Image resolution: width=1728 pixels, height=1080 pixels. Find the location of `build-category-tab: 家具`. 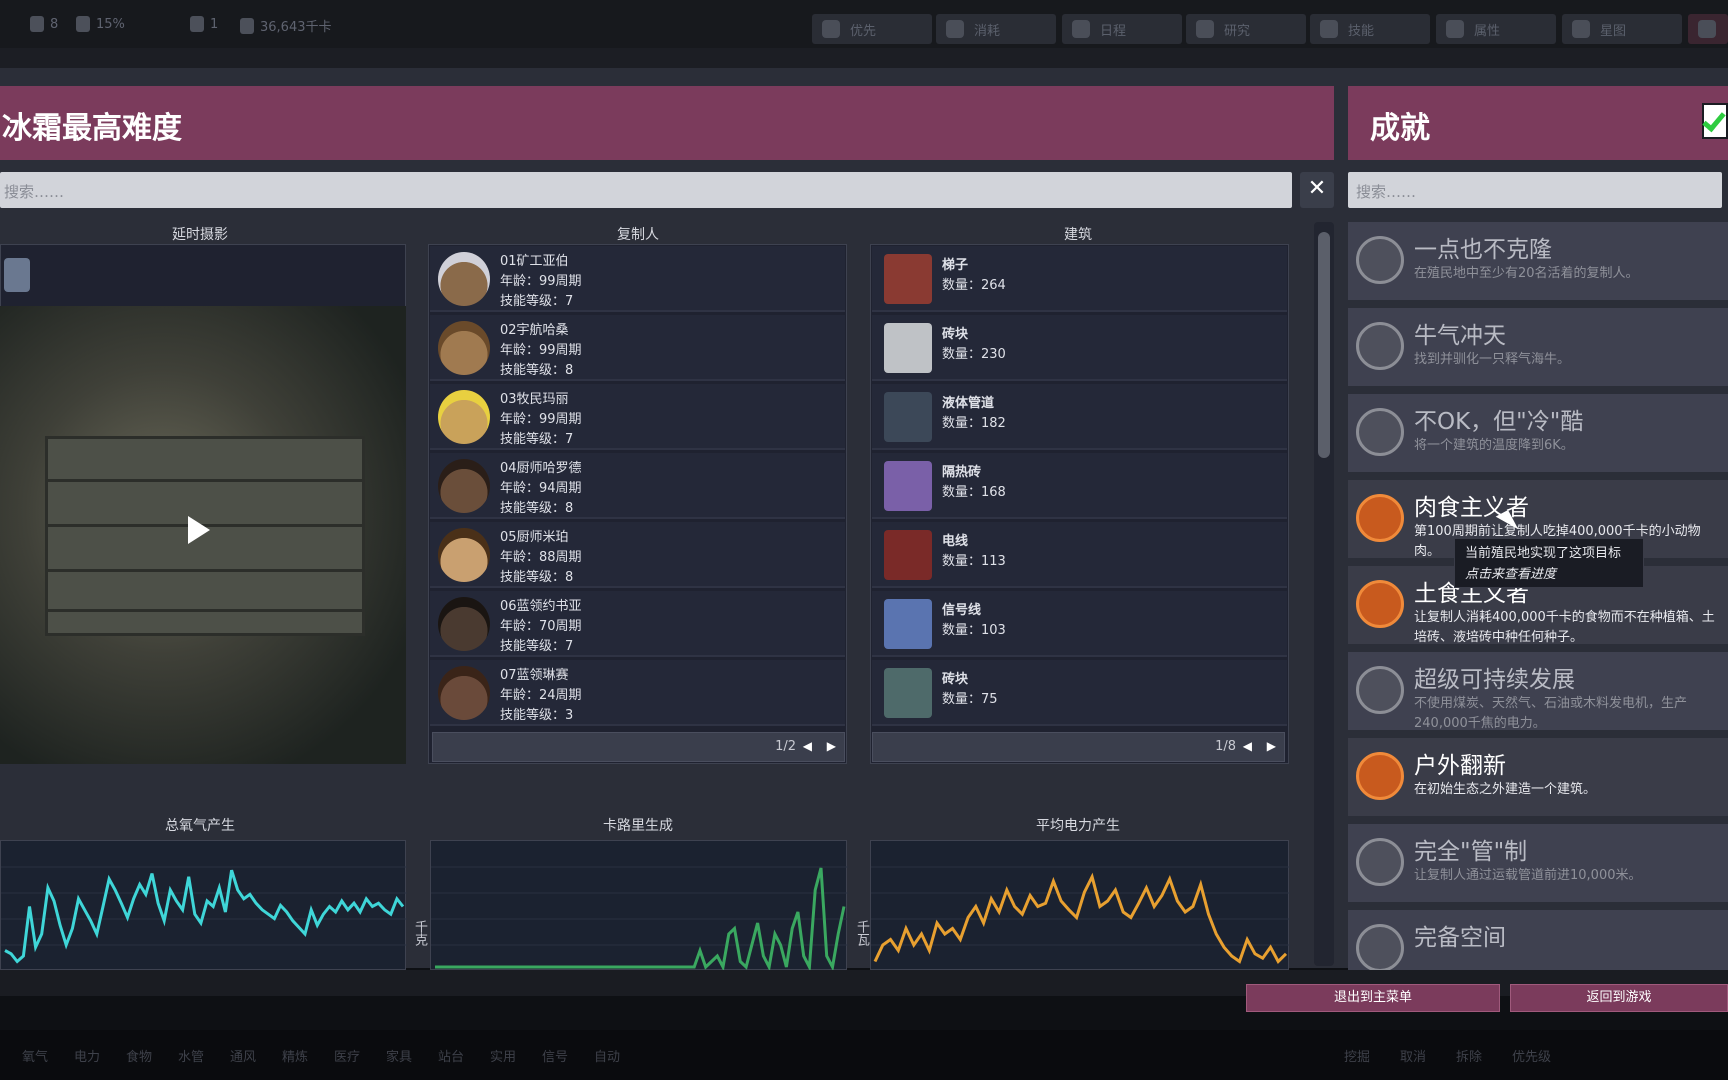

build-category-tab: 家具 is located at coordinates (399, 1055).